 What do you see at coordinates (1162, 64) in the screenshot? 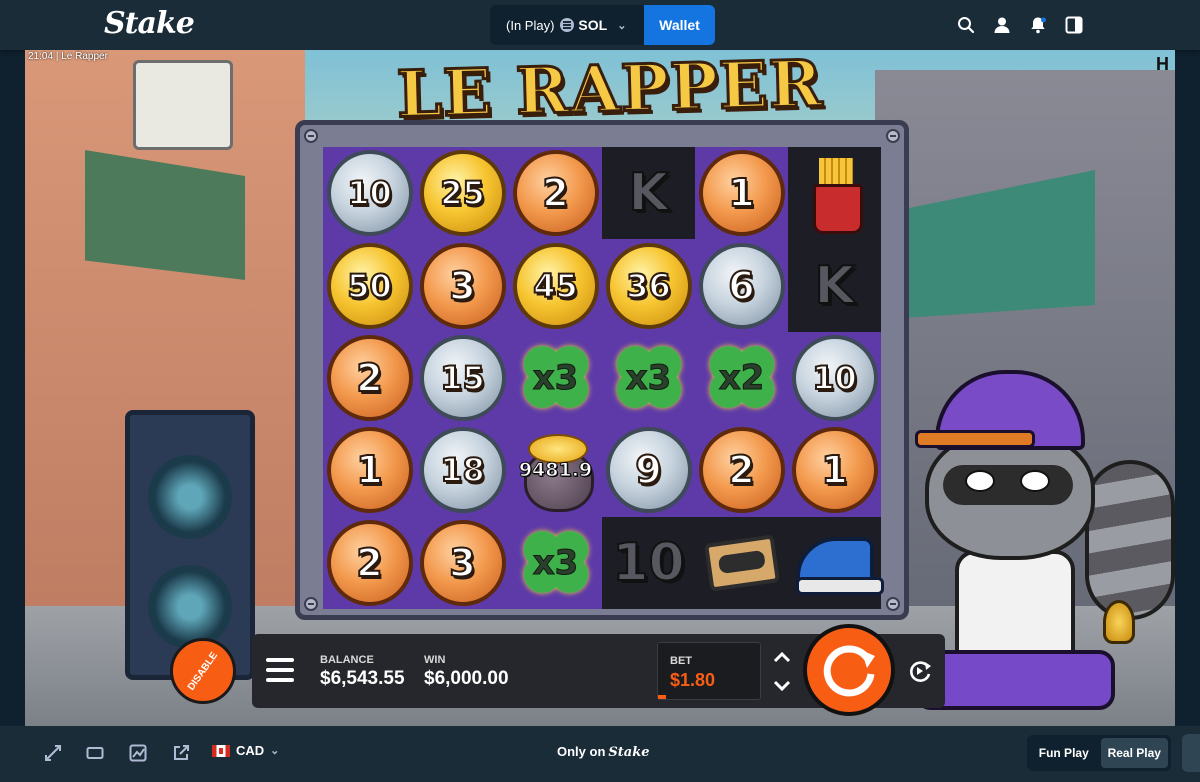
I see `provider-mark-icon: H` at bounding box center [1162, 64].